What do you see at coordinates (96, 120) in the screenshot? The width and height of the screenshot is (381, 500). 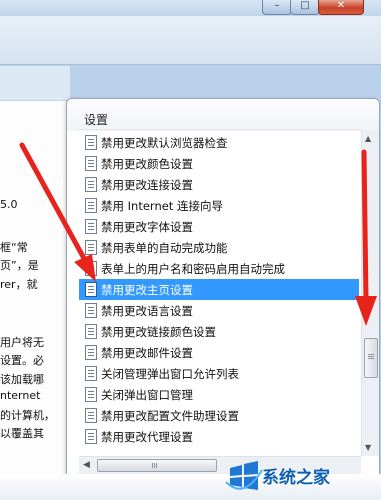 I see `settings-column-title: 设置` at bounding box center [96, 120].